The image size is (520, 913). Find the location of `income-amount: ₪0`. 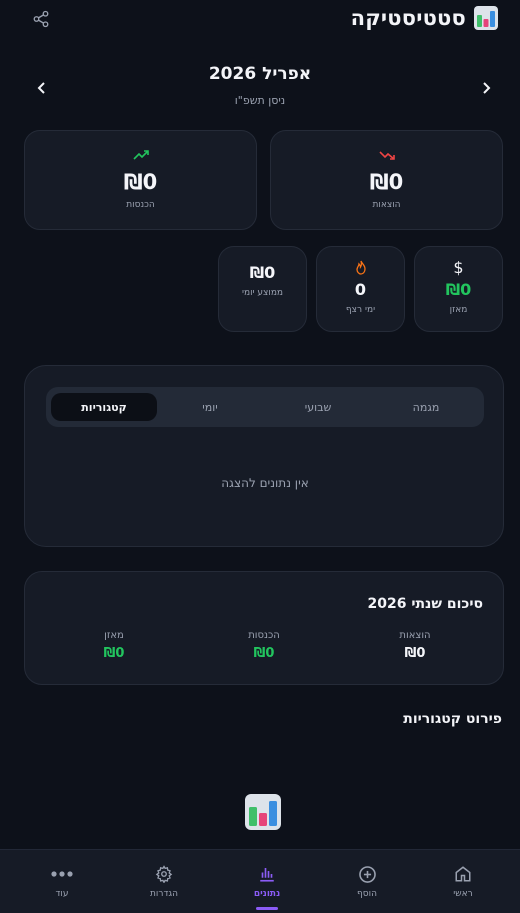

income-amount: ₪0 is located at coordinates (140, 182).